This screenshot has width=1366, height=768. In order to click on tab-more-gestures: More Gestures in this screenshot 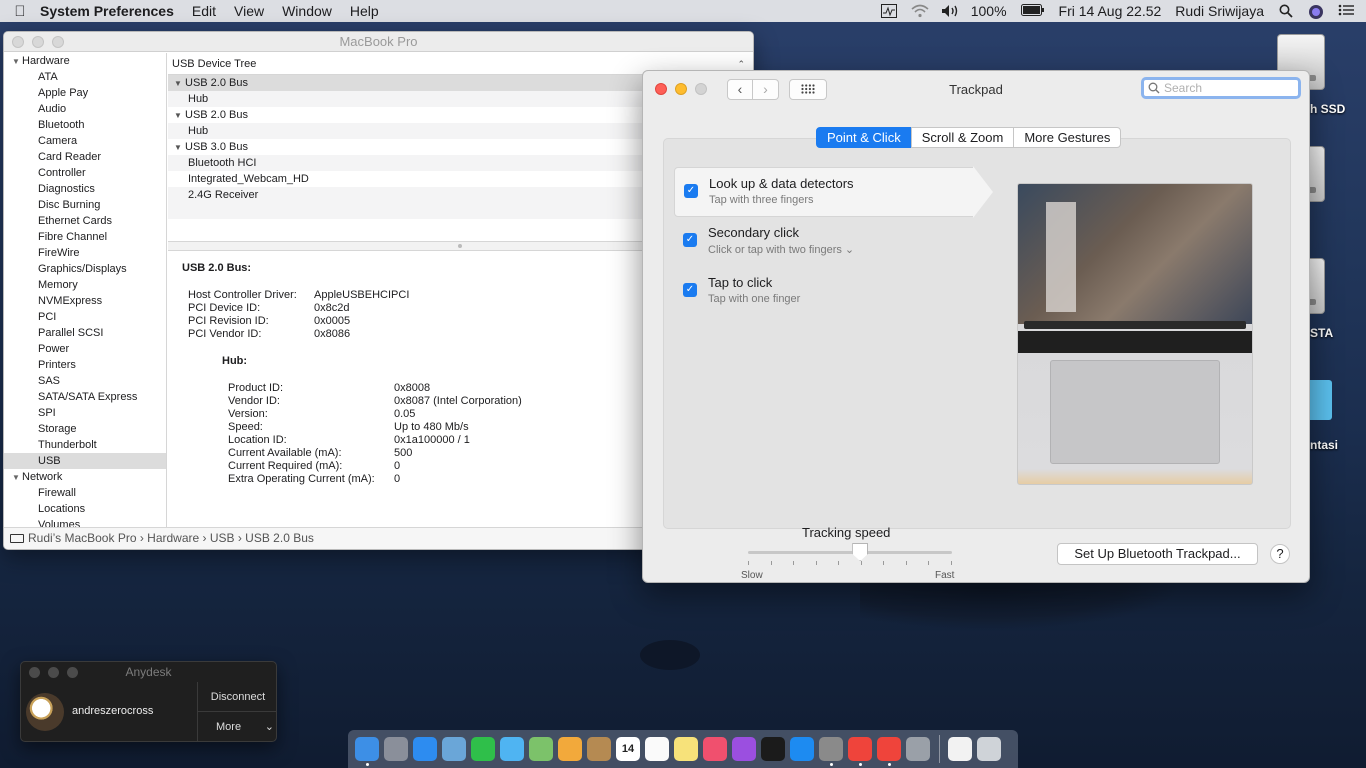, I will do `click(1067, 137)`.